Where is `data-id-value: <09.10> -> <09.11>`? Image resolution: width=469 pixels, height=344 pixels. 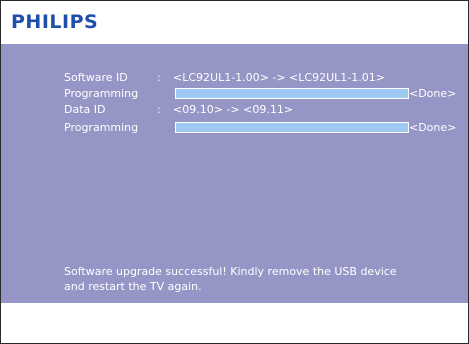 data-id-value: <09.10> -> <09.11> is located at coordinates (233, 109).